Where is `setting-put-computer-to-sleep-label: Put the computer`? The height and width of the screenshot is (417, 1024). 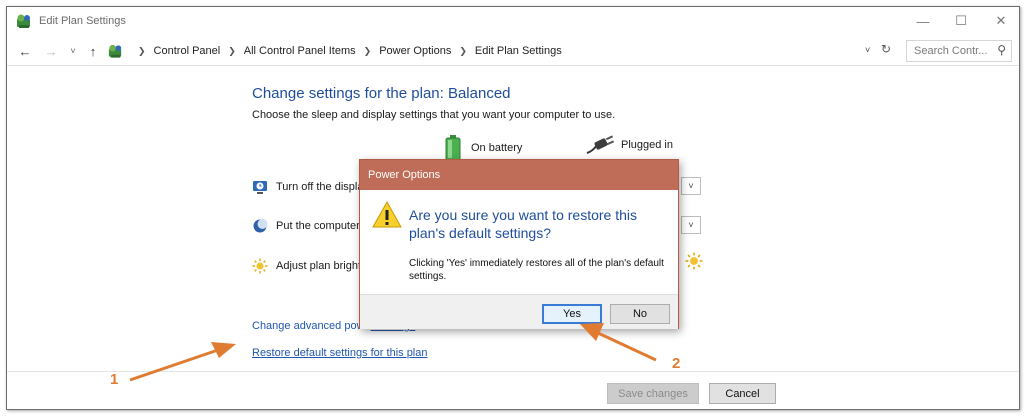 setting-put-computer-to-sleep-label: Put the computer is located at coordinates (318, 226).